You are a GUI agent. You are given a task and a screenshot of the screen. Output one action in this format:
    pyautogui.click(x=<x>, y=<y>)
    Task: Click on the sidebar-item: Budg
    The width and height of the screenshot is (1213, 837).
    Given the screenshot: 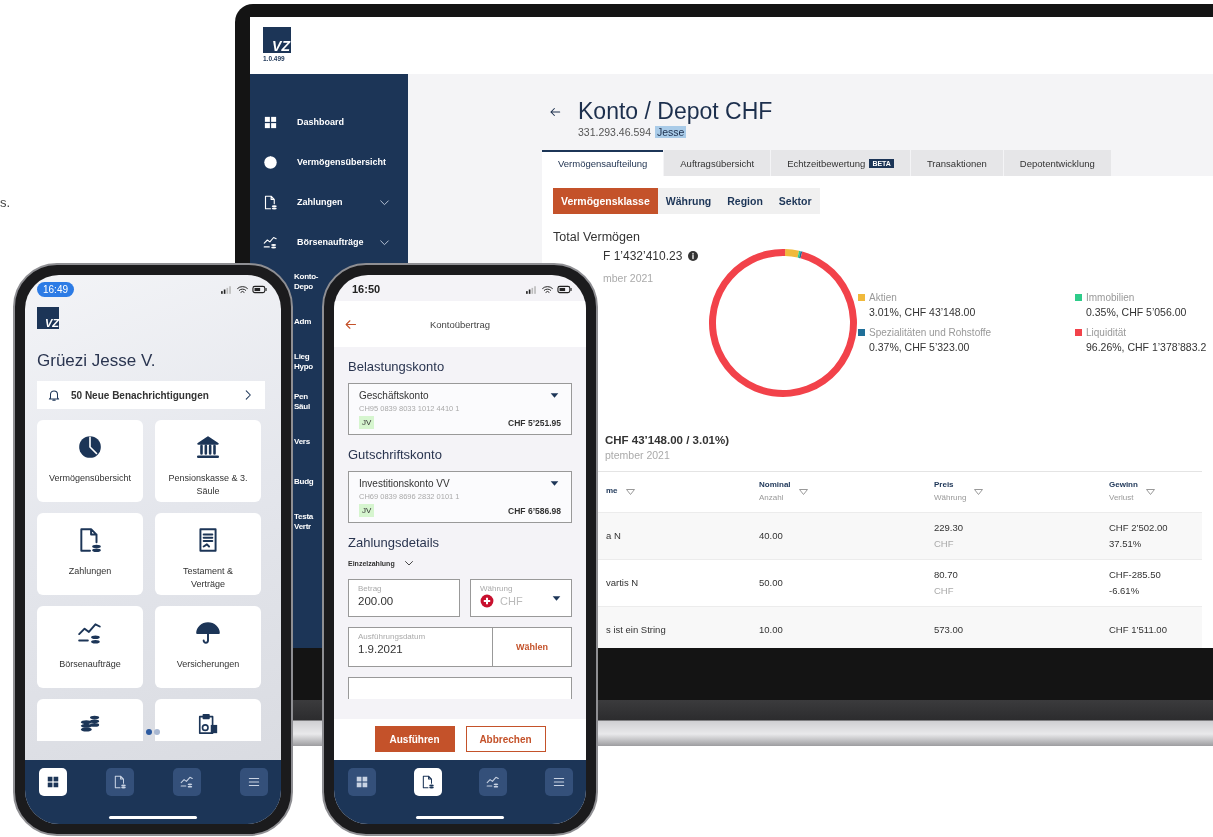 What is the action you would take?
    pyautogui.click(x=304, y=482)
    